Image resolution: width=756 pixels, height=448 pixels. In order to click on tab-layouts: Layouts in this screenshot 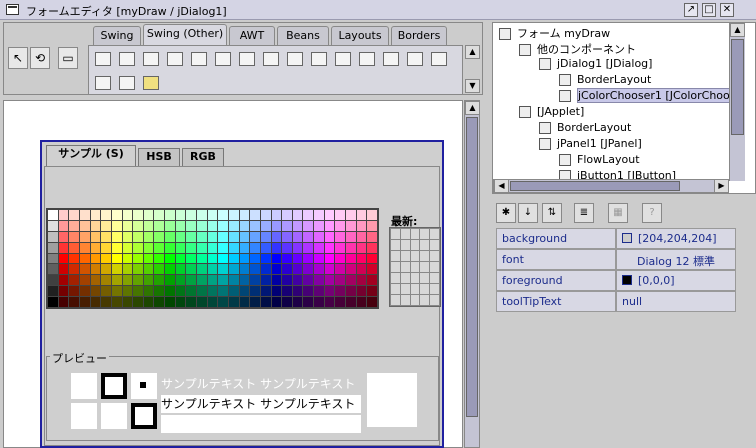, I will do `click(360, 35)`.